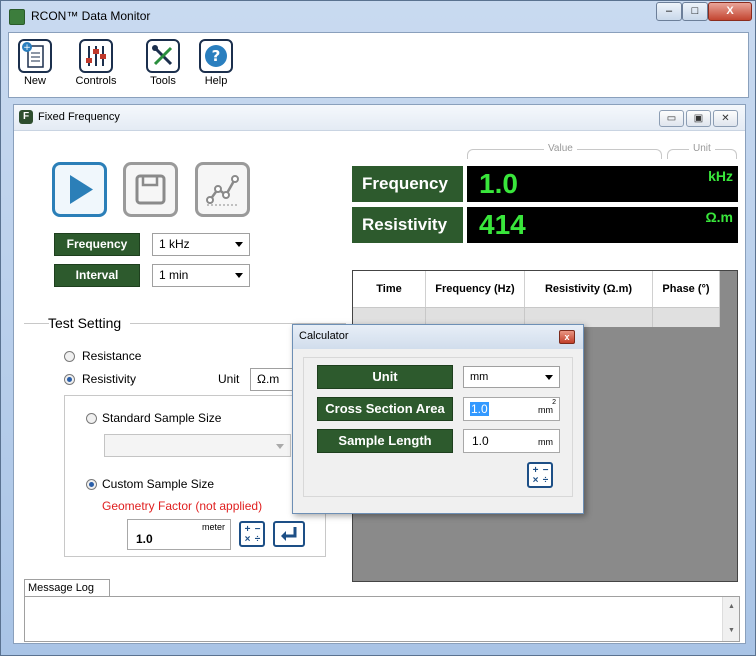 This screenshot has width=756, height=656. I want to click on resistance-label: Resistance, so click(112, 356).